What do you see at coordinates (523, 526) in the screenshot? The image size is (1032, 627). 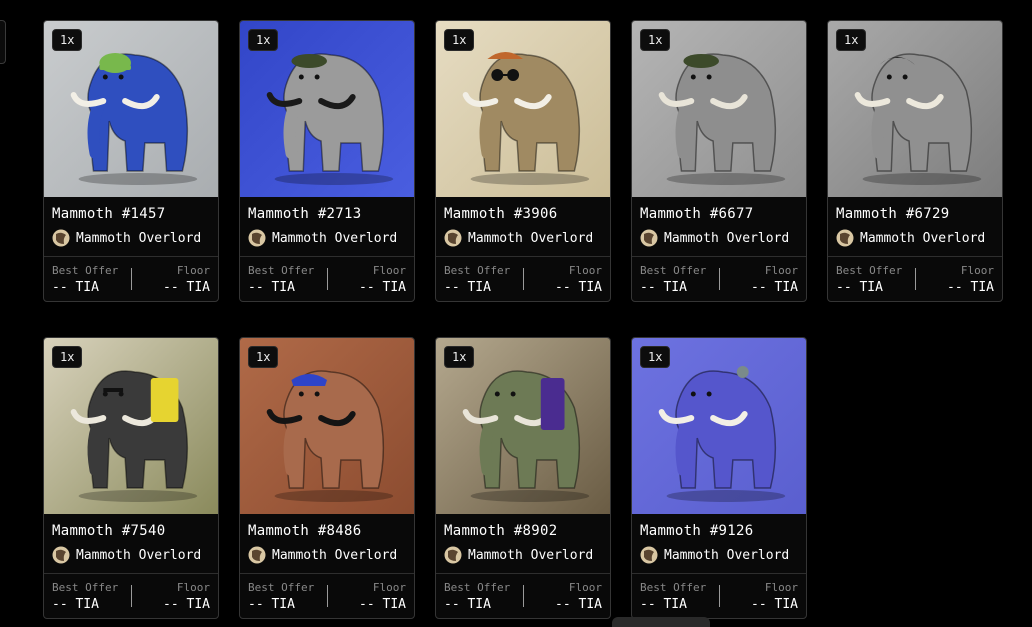 I see `nft-title: Mammoth #8902` at bounding box center [523, 526].